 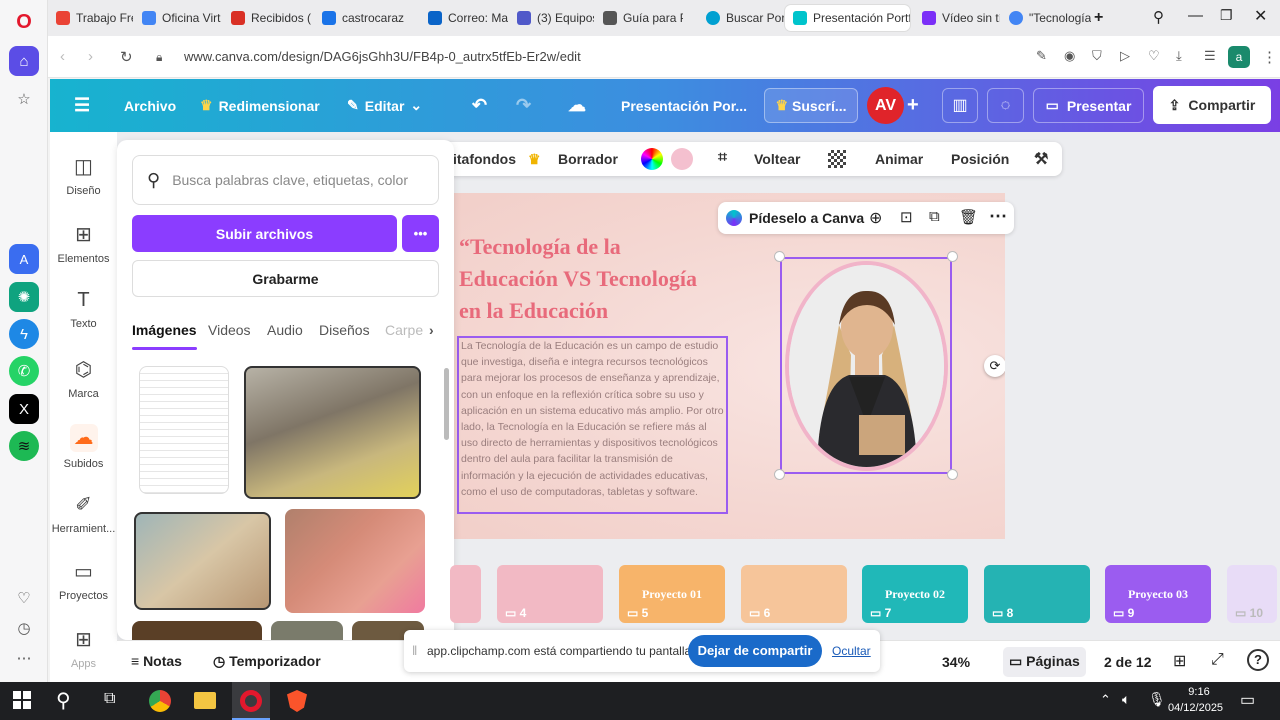 What do you see at coordinates (994, 366) in the screenshot?
I see `rotate-icon: ⟳` at bounding box center [994, 366].